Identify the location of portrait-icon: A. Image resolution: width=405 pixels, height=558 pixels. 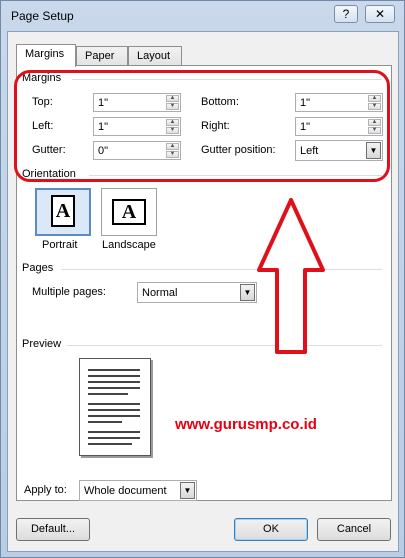
(63, 211).